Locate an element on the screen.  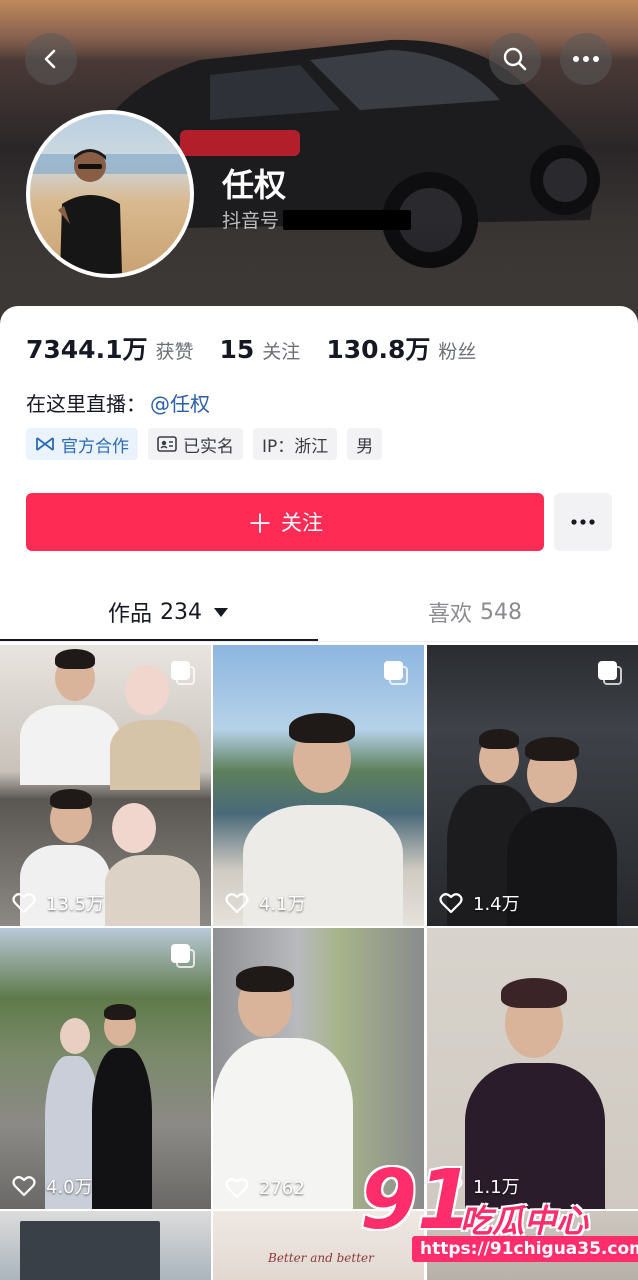
watermark: 91 吃瓜中心 https://91chigua35.com is located at coordinates (499, 1211).